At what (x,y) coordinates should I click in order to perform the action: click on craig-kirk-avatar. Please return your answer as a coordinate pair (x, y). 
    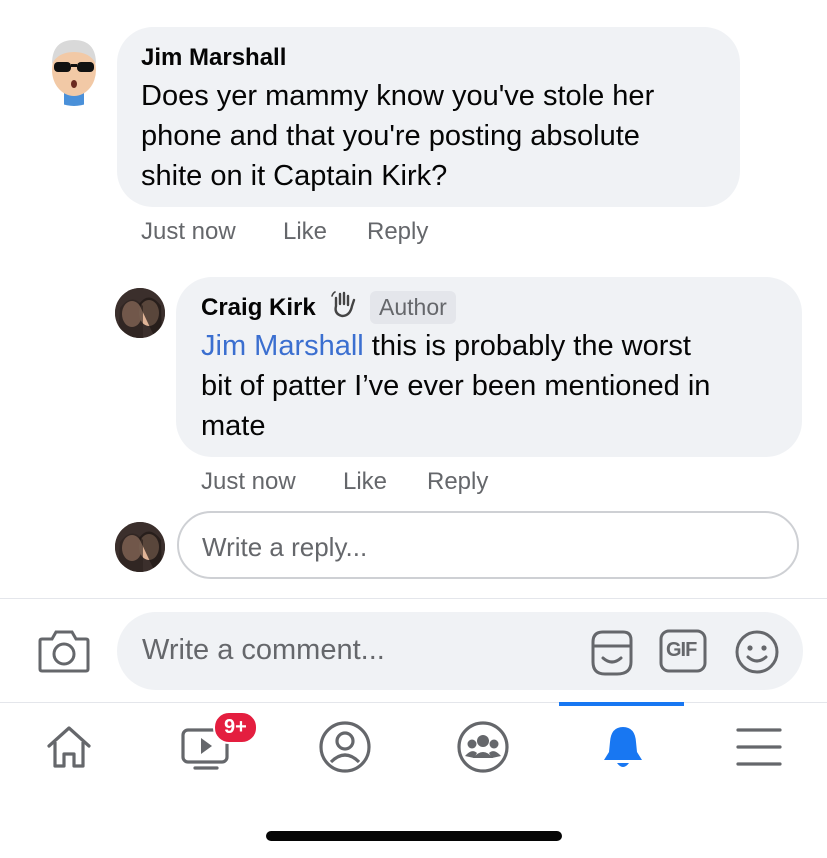
    Looking at the image, I should click on (140, 313).